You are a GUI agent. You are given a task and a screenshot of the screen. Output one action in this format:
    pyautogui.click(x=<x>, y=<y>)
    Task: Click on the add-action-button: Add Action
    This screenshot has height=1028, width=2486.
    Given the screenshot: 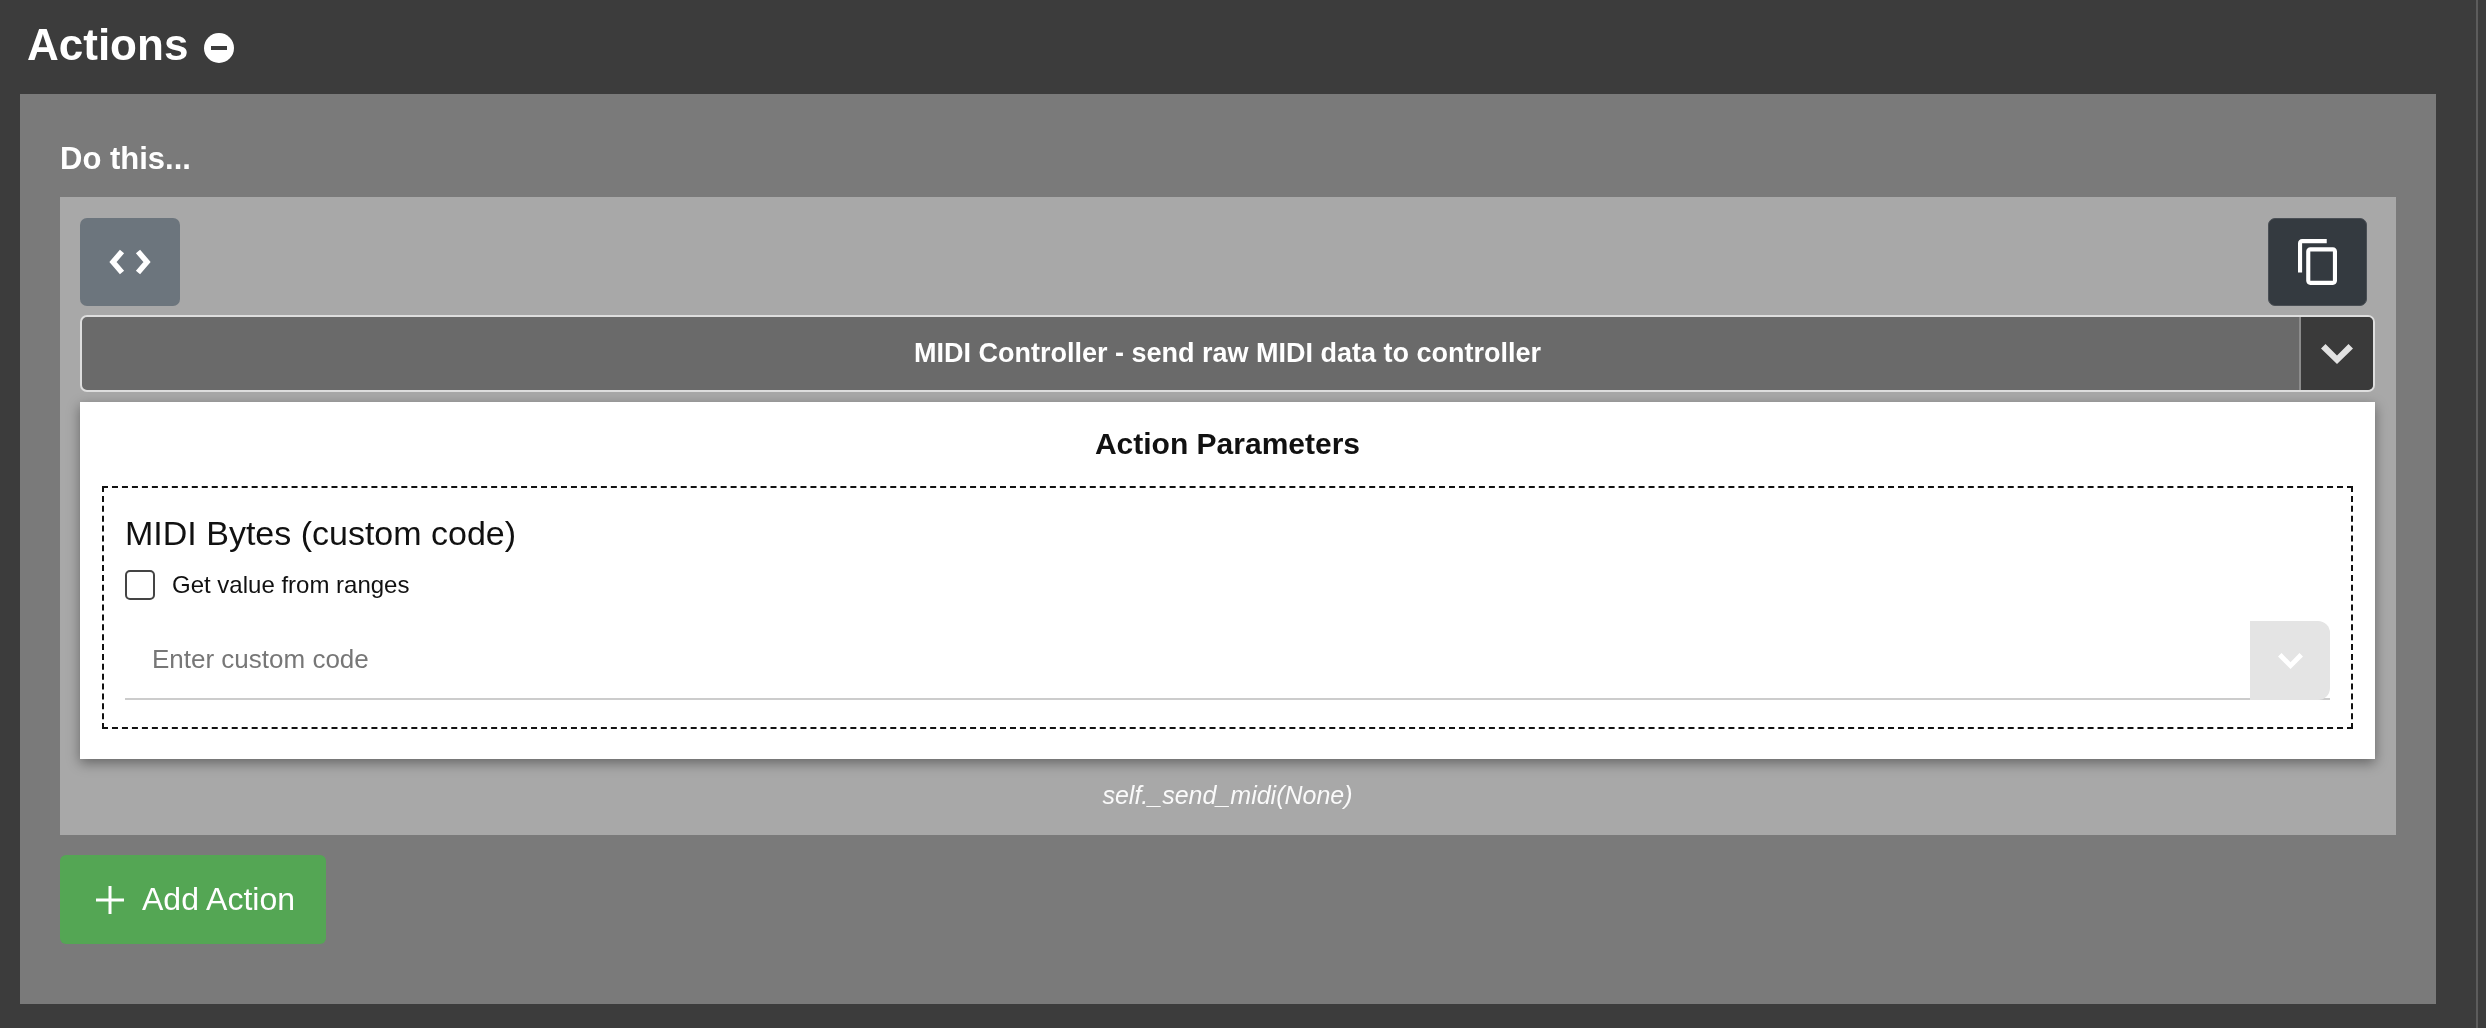 What is the action you would take?
    pyautogui.click(x=193, y=899)
    